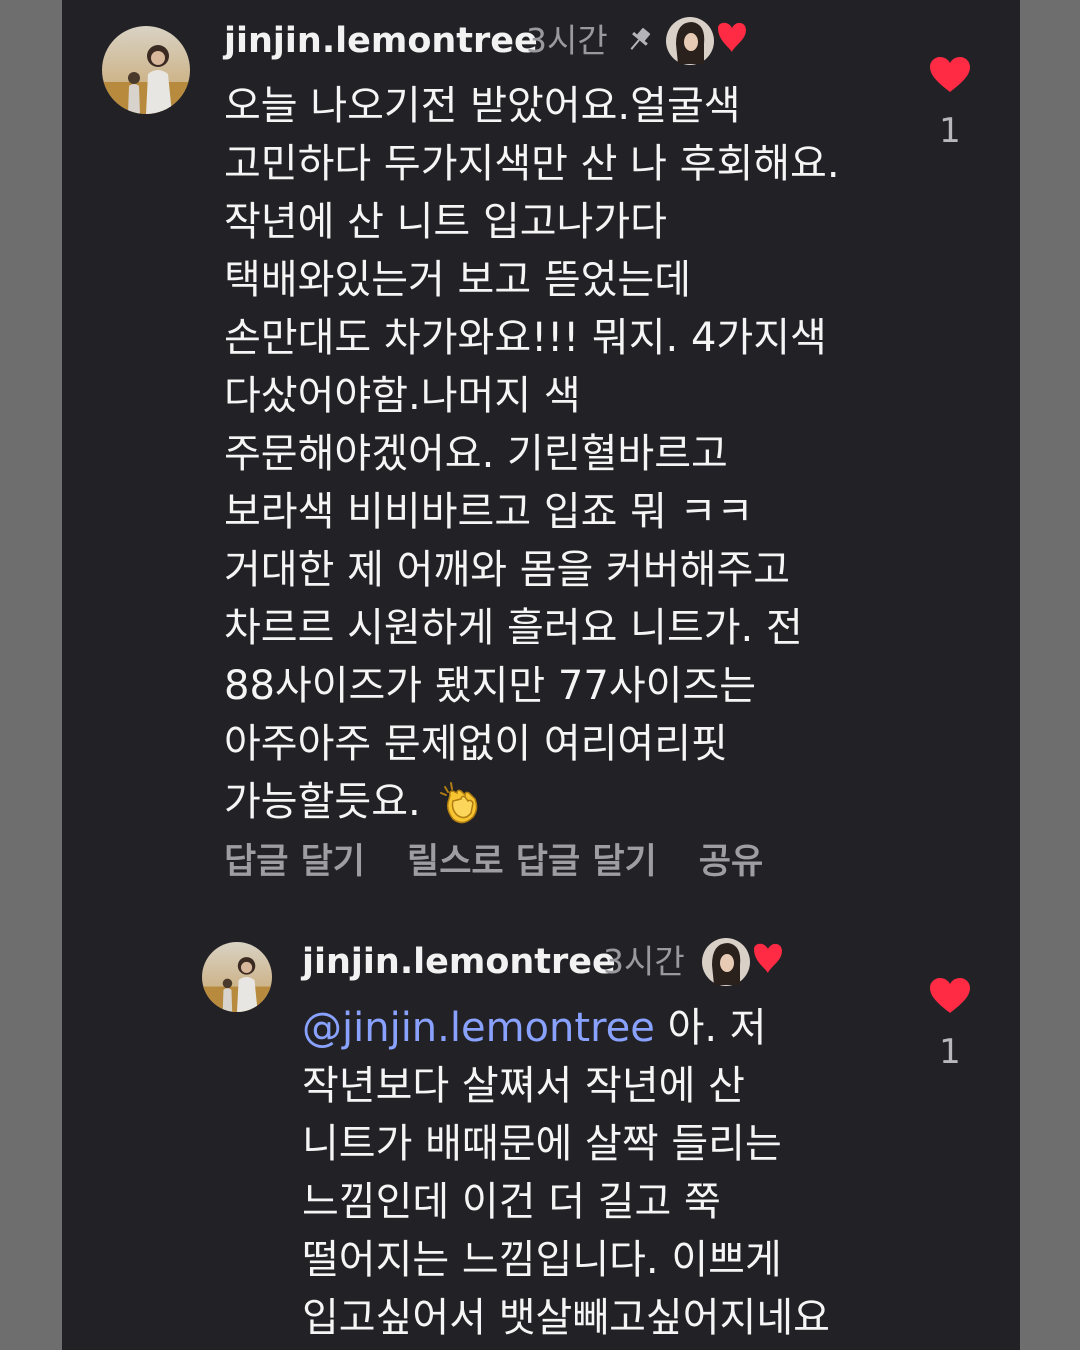 This screenshot has height=1350, width=1080. Describe the element at coordinates (482, 106) in the screenshot. I see `comment-line: 오늘 나오기전 받았어요.얼굴색` at that location.